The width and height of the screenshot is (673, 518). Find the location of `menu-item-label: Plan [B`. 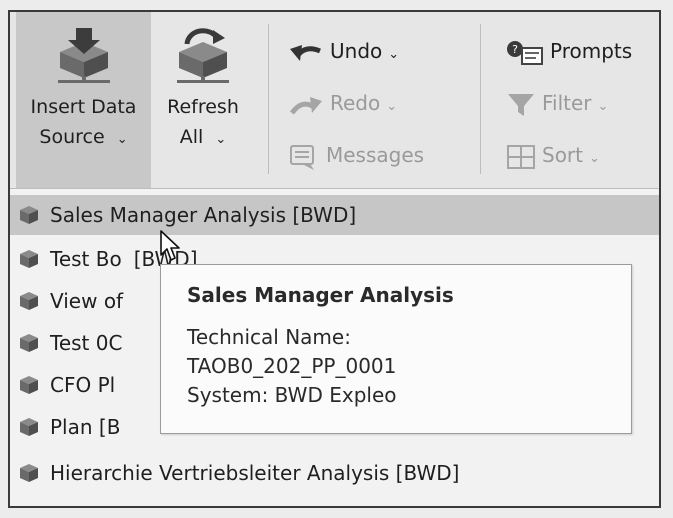

menu-item-label: Plan [B is located at coordinates (85, 427).